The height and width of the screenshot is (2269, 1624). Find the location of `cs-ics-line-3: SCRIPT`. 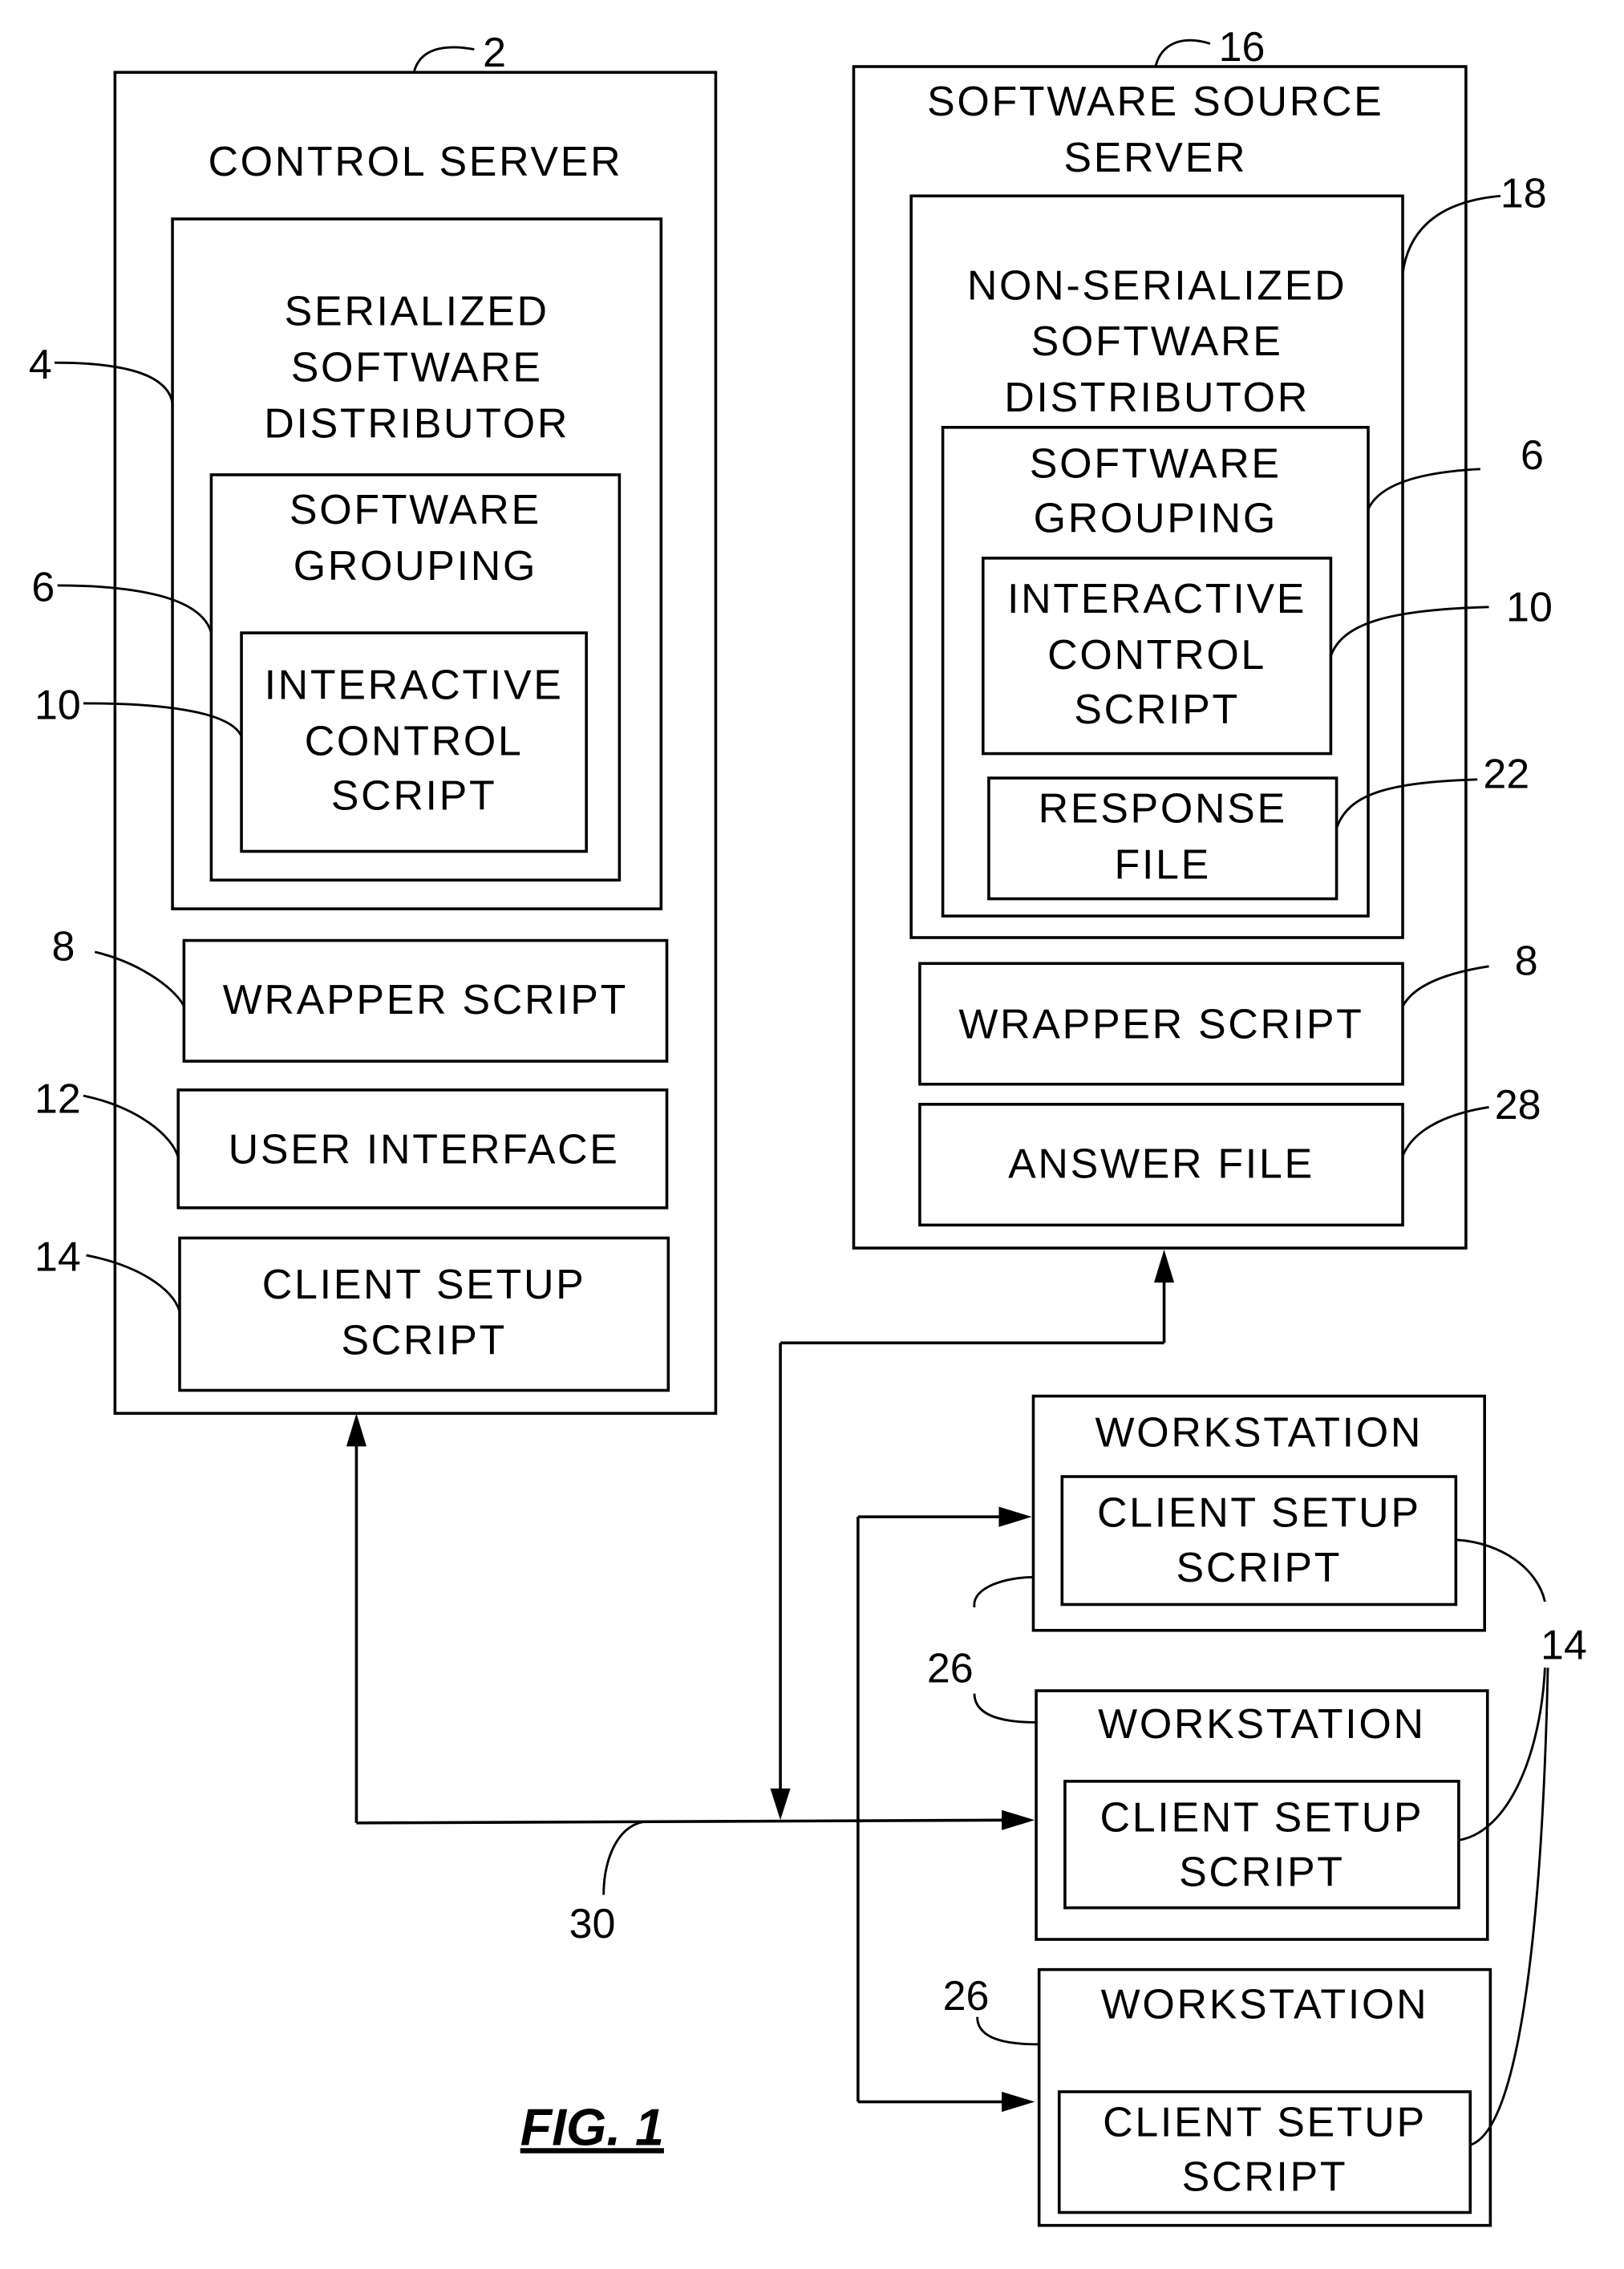

cs-ics-line-3: SCRIPT is located at coordinates (414, 796).